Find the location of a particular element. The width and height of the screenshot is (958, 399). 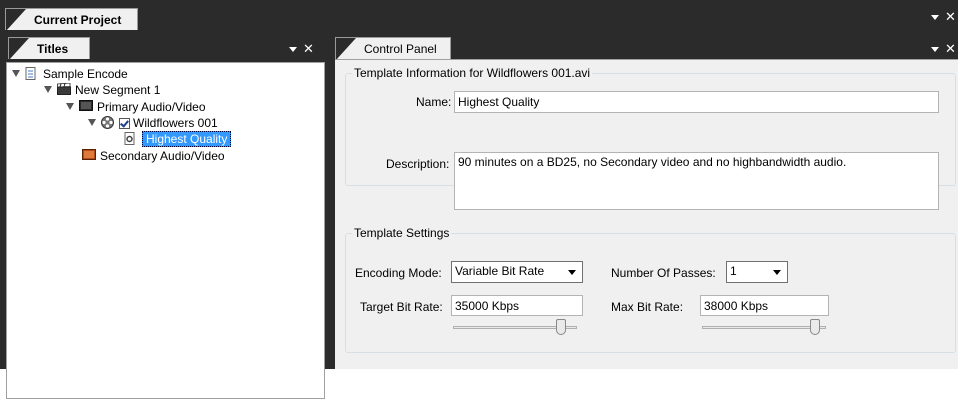

tree-item-wildflowers-label: Wildflowers 001 is located at coordinates (175, 123).